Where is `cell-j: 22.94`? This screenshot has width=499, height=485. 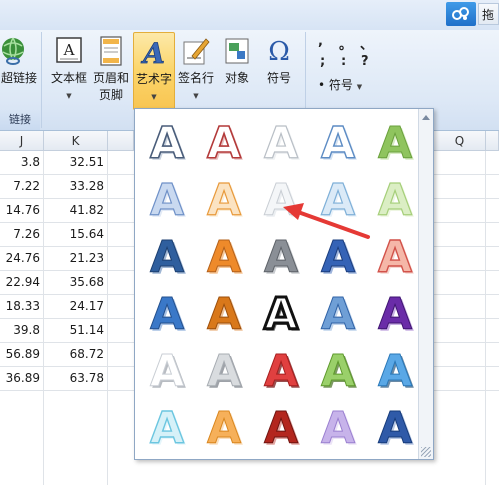 cell-j: 22.94 is located at coordinates (22, 282).